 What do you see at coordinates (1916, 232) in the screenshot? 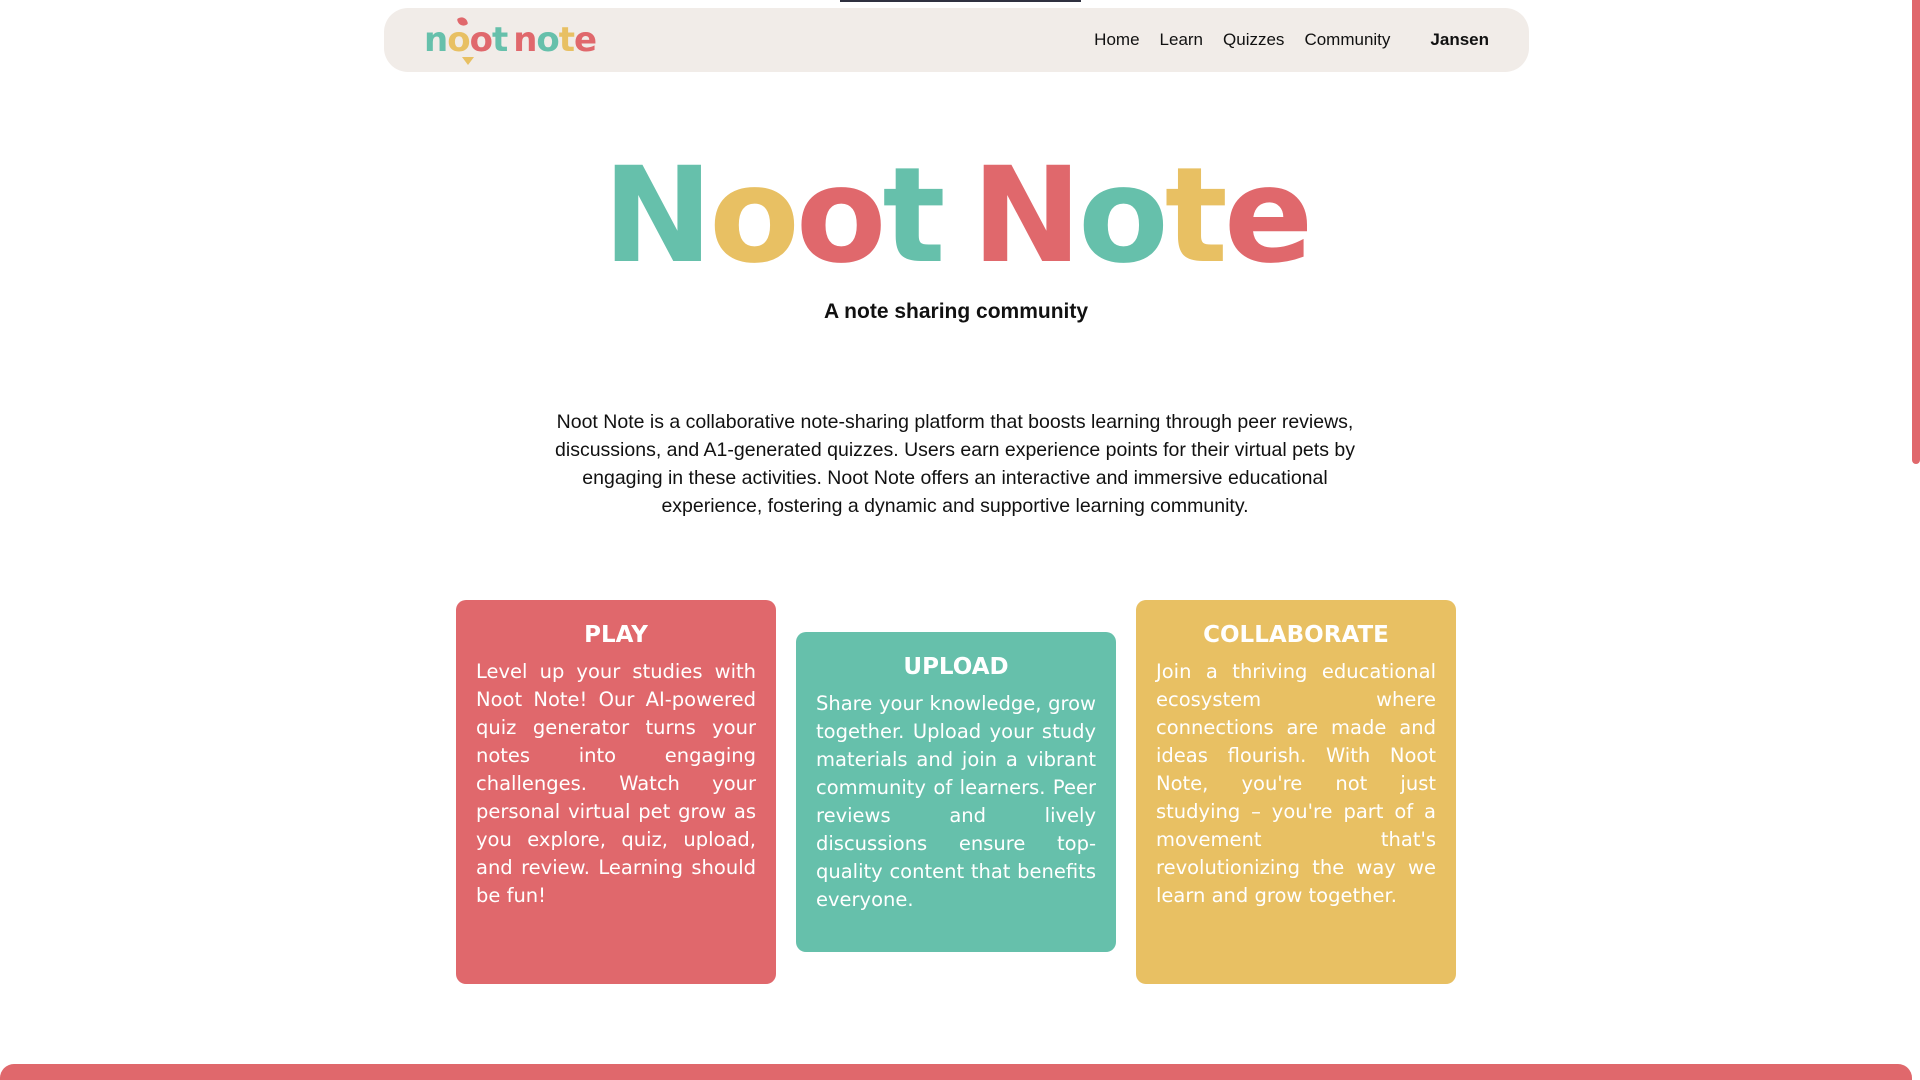
I see `scrollbar-thumb` at bounding box center [1916, 232].